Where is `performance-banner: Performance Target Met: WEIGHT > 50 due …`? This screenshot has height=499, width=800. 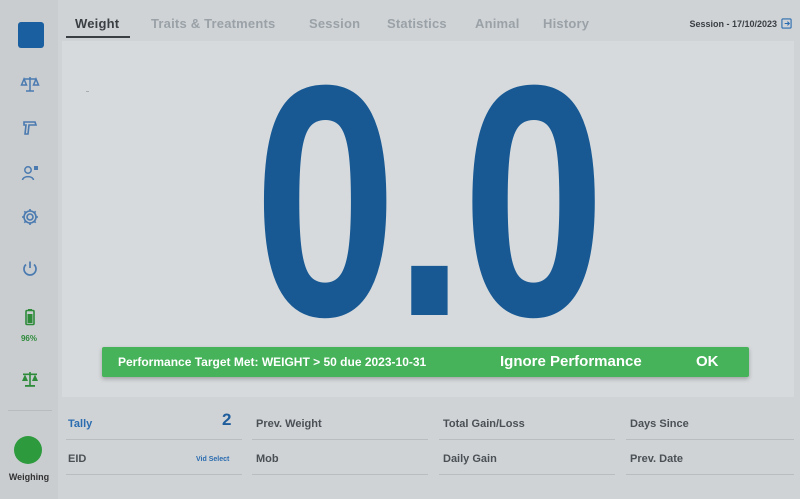
performance-banner: Performance Target Met: WEIGHT > 50 due … is located at coordinates (425, 362).